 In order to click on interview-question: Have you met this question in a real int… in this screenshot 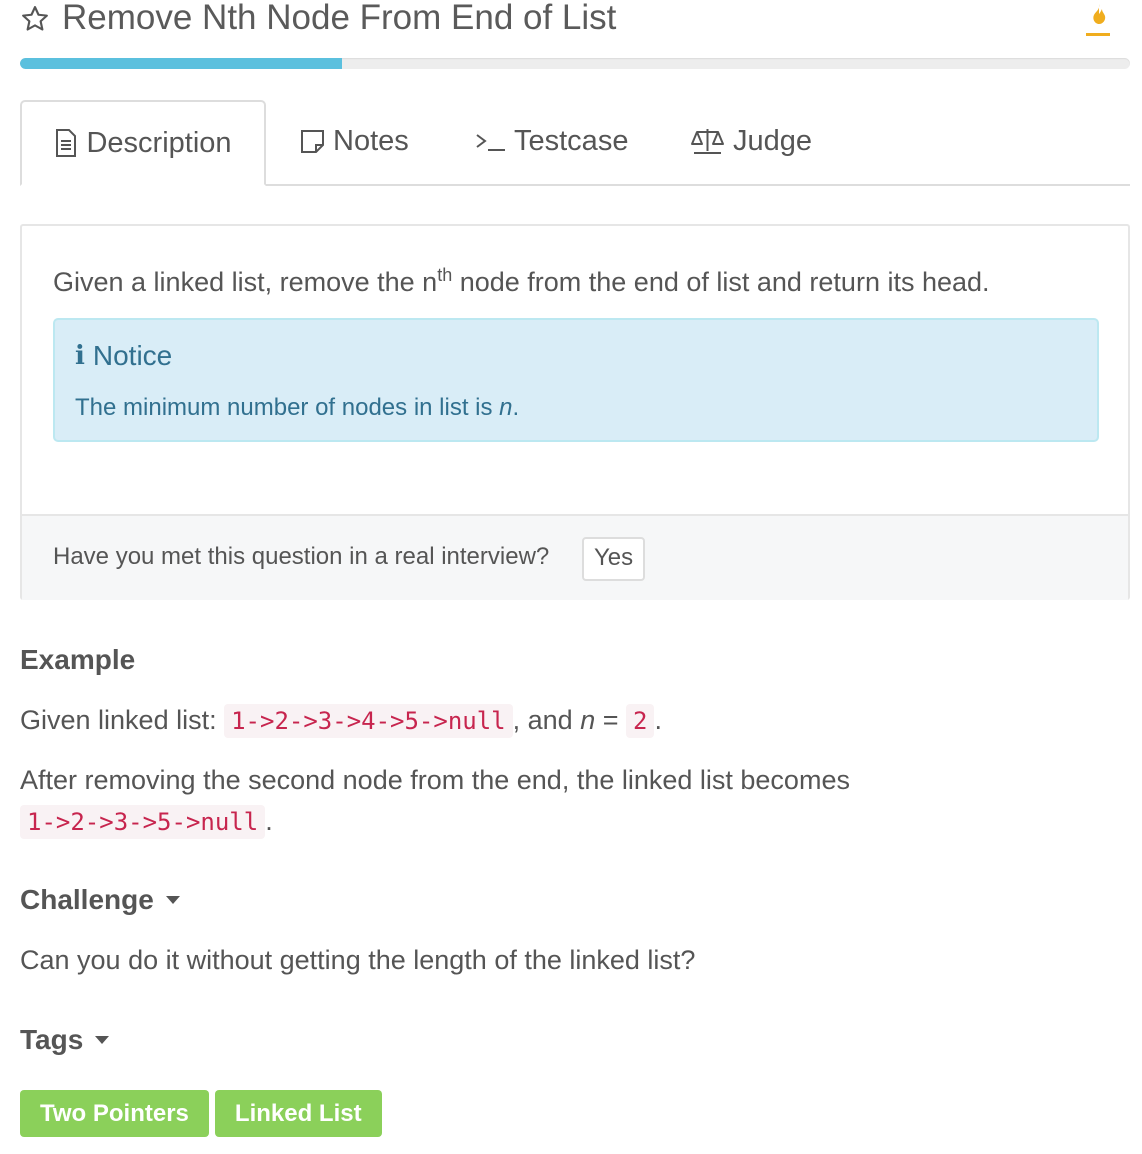, I will do `click(301, 556)`.